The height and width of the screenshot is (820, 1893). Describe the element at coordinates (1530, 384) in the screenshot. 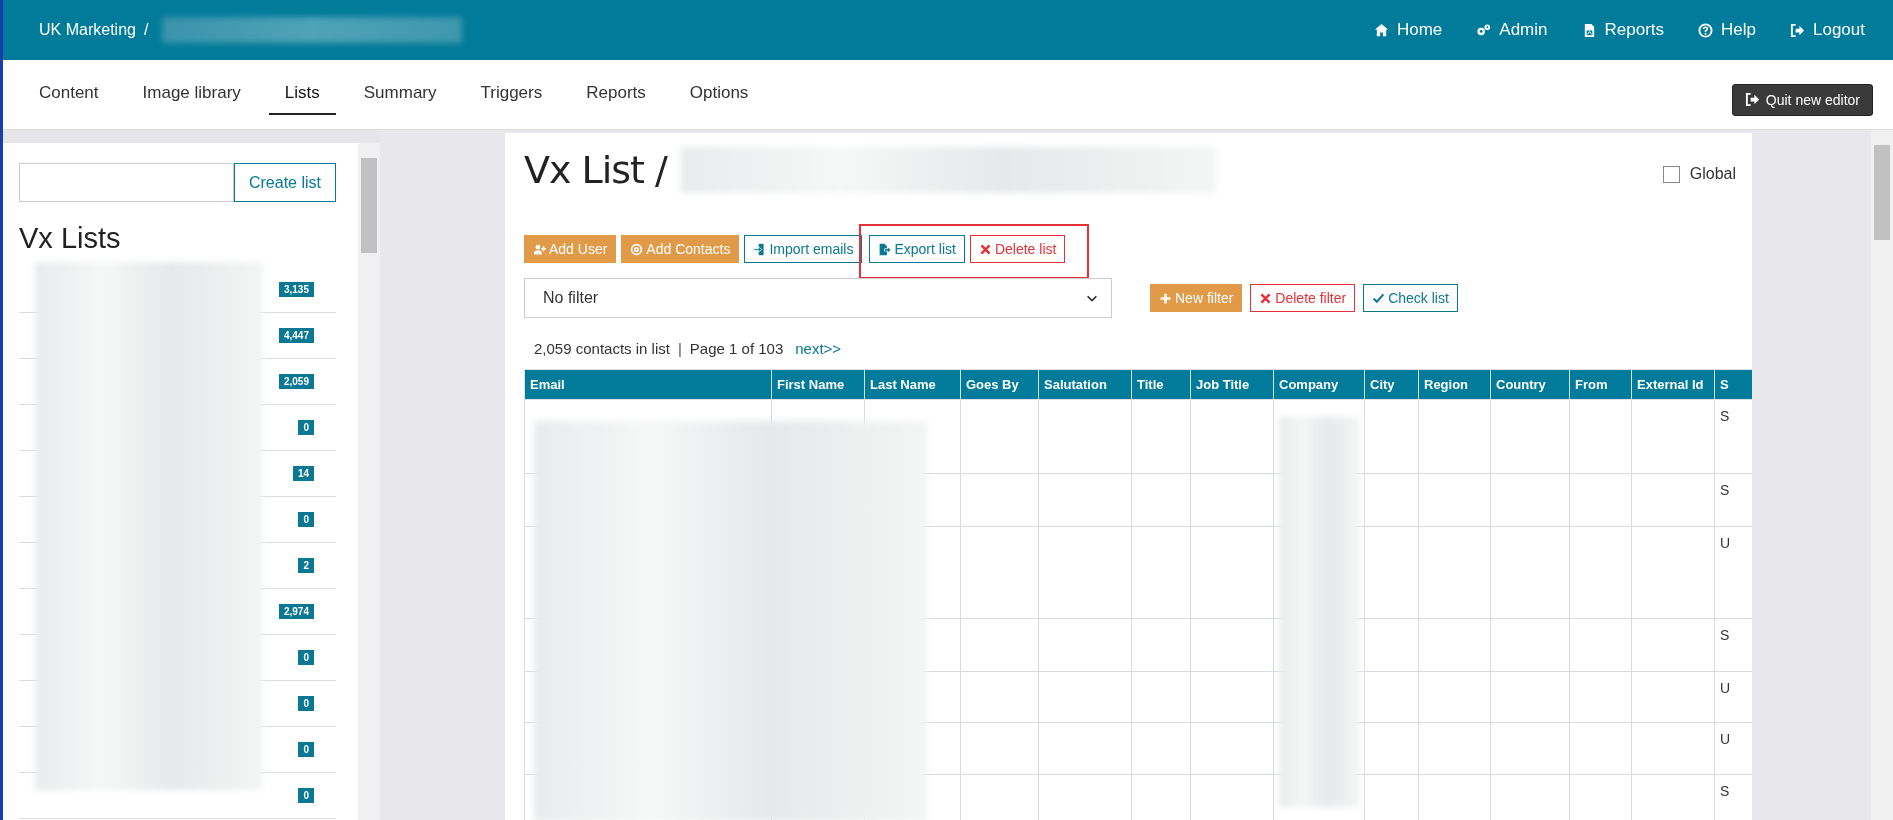

I see `column-header: Country` at that location.